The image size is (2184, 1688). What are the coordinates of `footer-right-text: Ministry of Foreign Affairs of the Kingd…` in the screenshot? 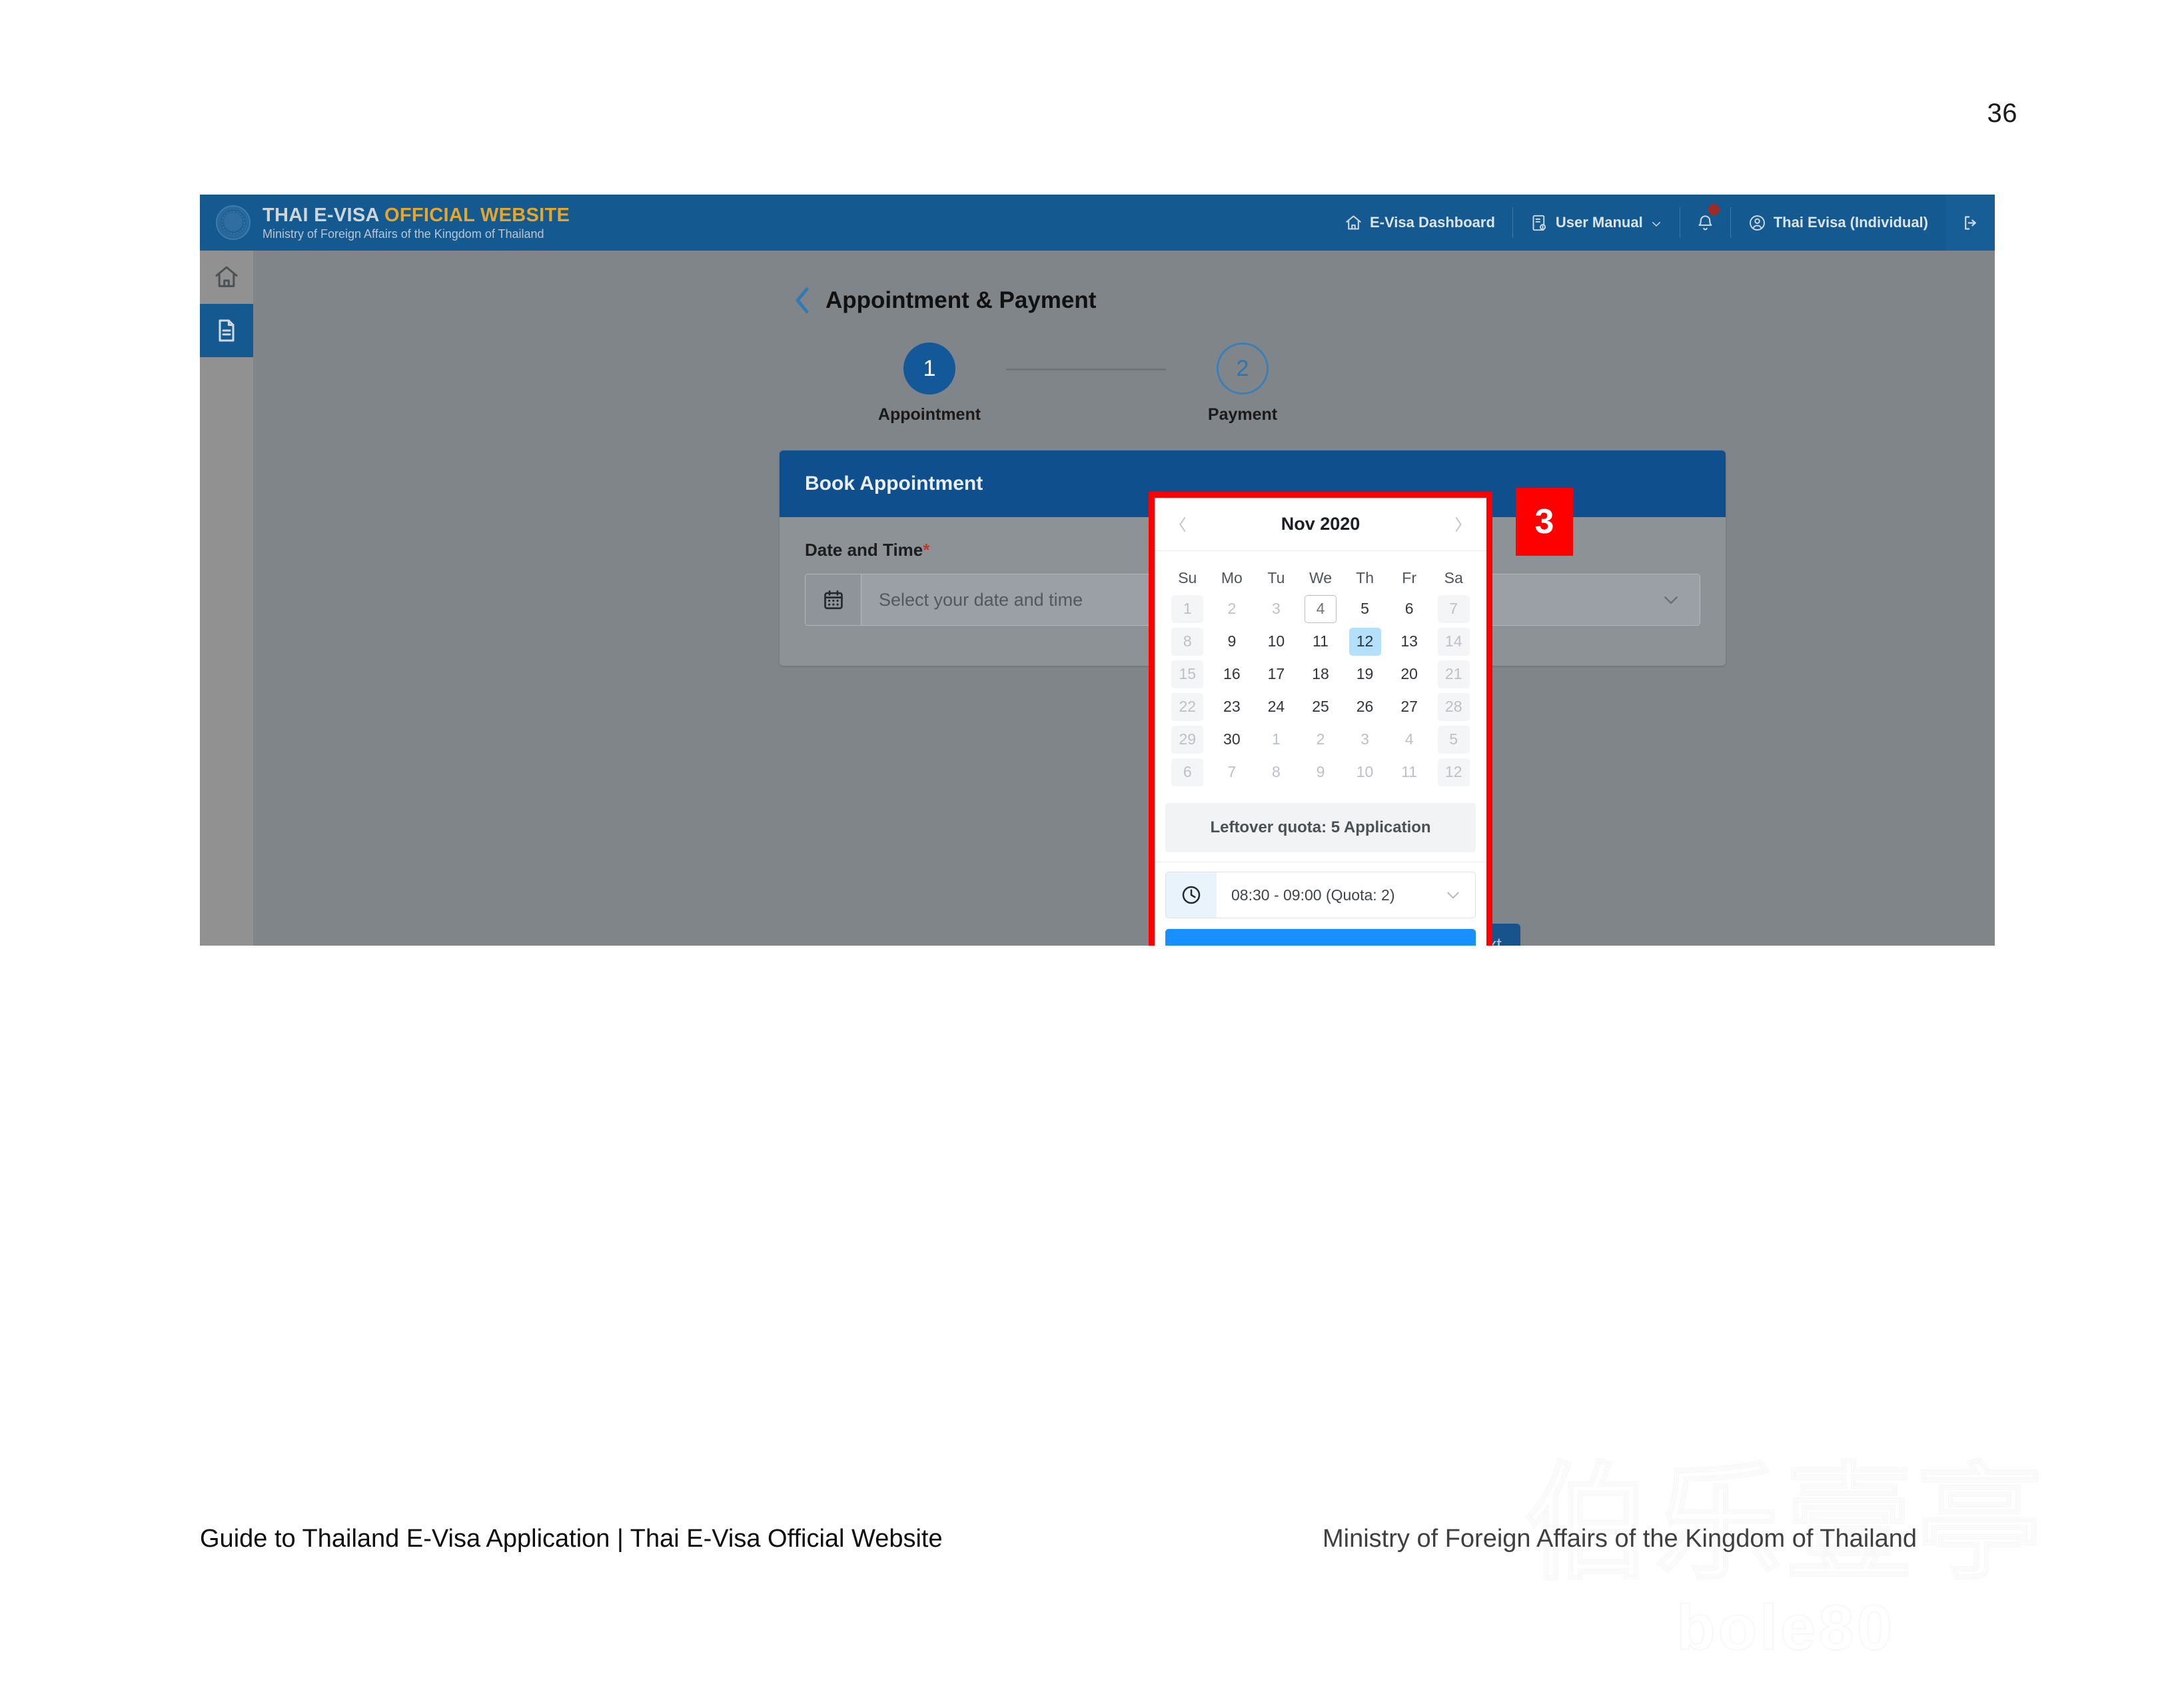 It's located at (1620, 1539).